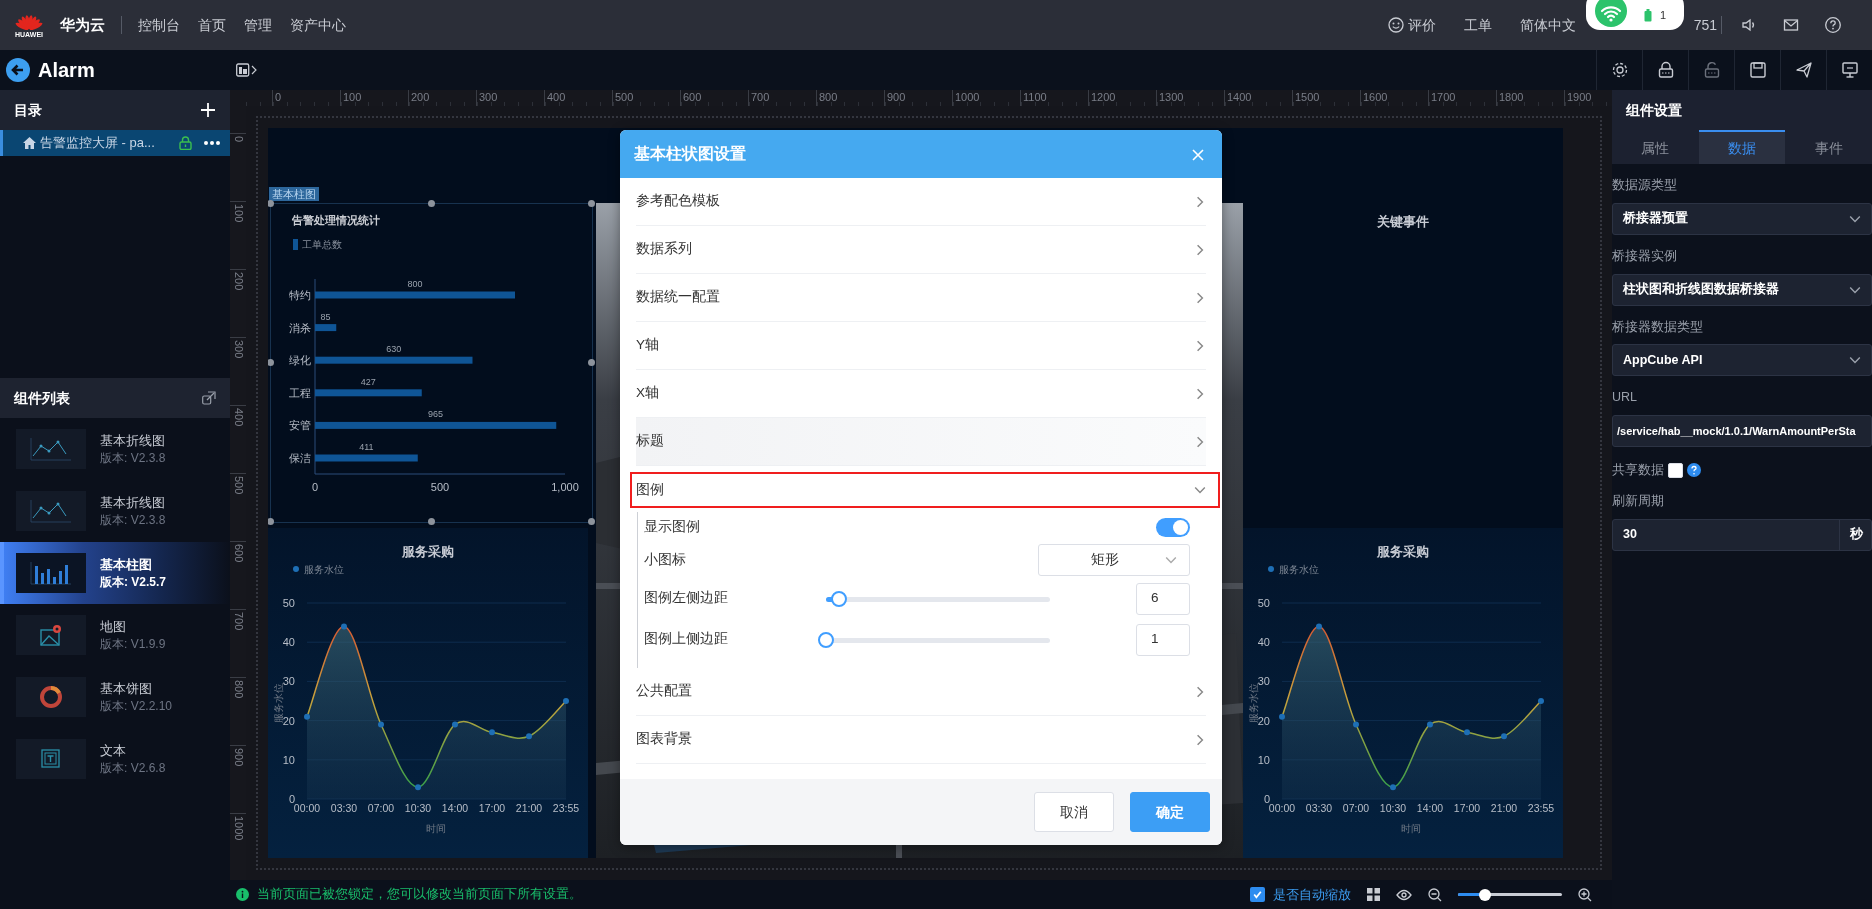 This screenshot has height=909, width=1872. Describe the element at coordinates (1435, 894) in the screenshot. I see `zoom-out-icon` at that location.